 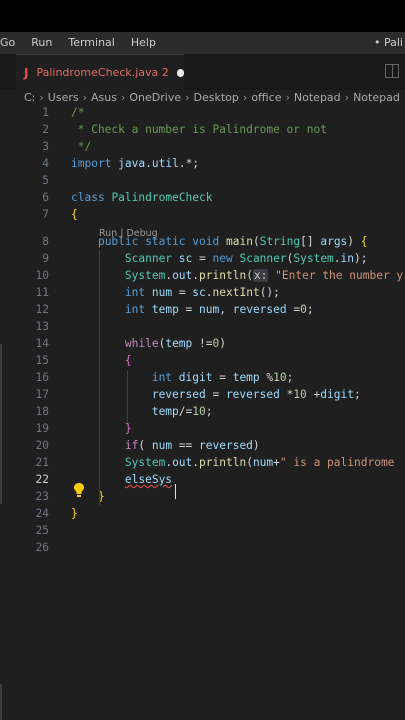 I want to click on breadcrumb-item: office, so click(x=266, y=97).